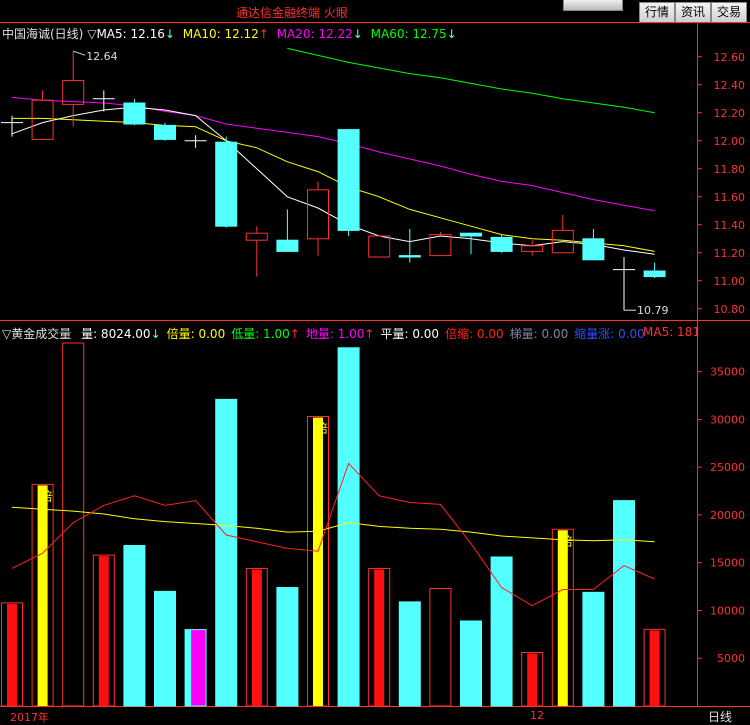 Image resolution: width=750 pixels, height=725 pixels. I want to click on volume-tick-label: 30000, so click(727, 419).